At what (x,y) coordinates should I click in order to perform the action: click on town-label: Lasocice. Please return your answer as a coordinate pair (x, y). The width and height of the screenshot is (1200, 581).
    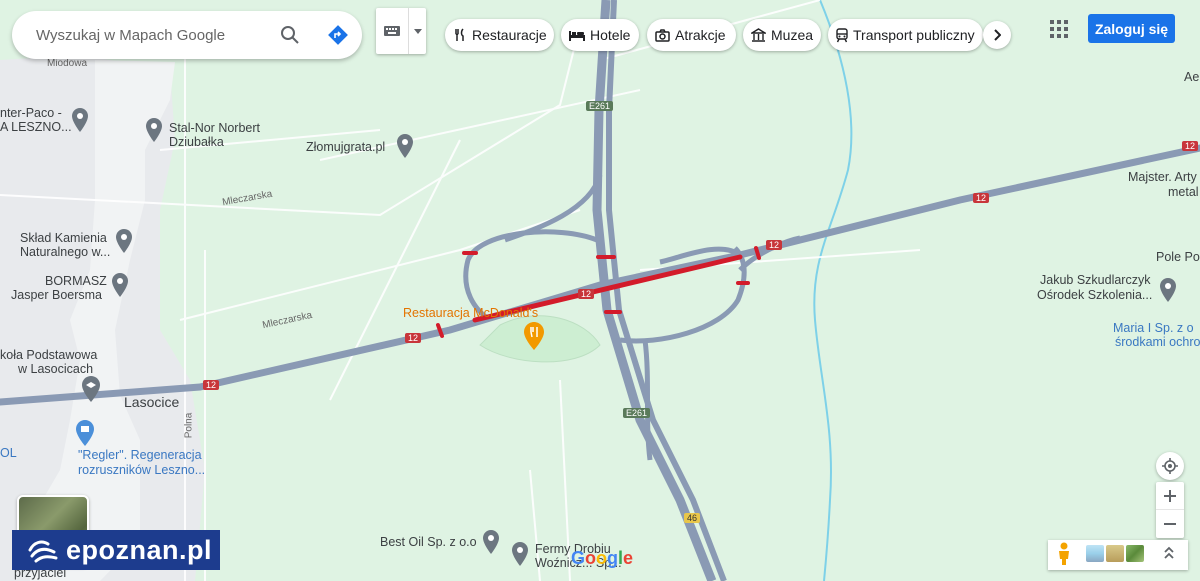
    Looking at the image, I should click on (152, 402).